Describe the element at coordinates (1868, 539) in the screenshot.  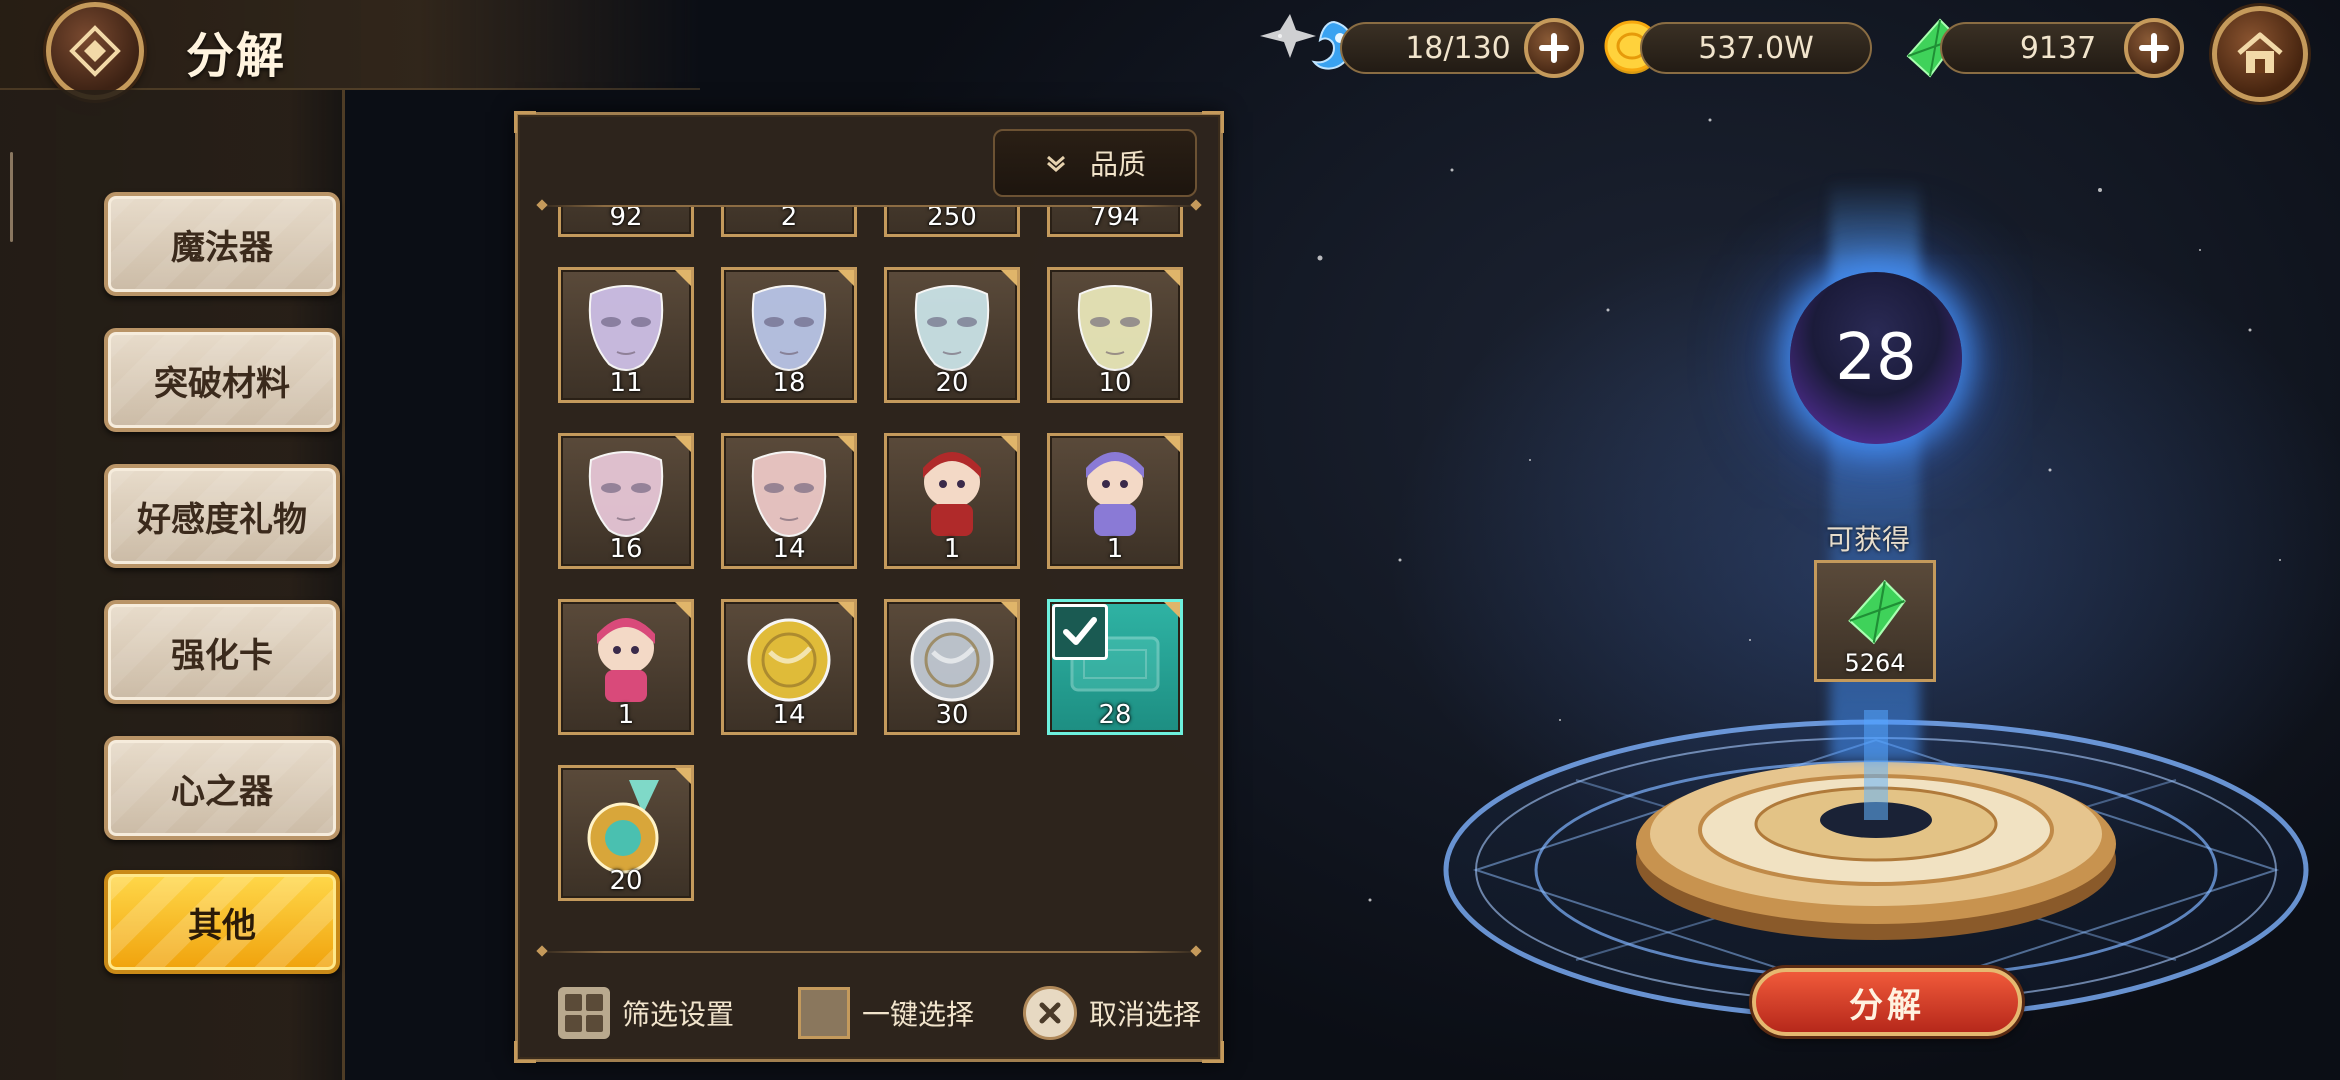
I see `obtainable-label: 可获得` at that location.